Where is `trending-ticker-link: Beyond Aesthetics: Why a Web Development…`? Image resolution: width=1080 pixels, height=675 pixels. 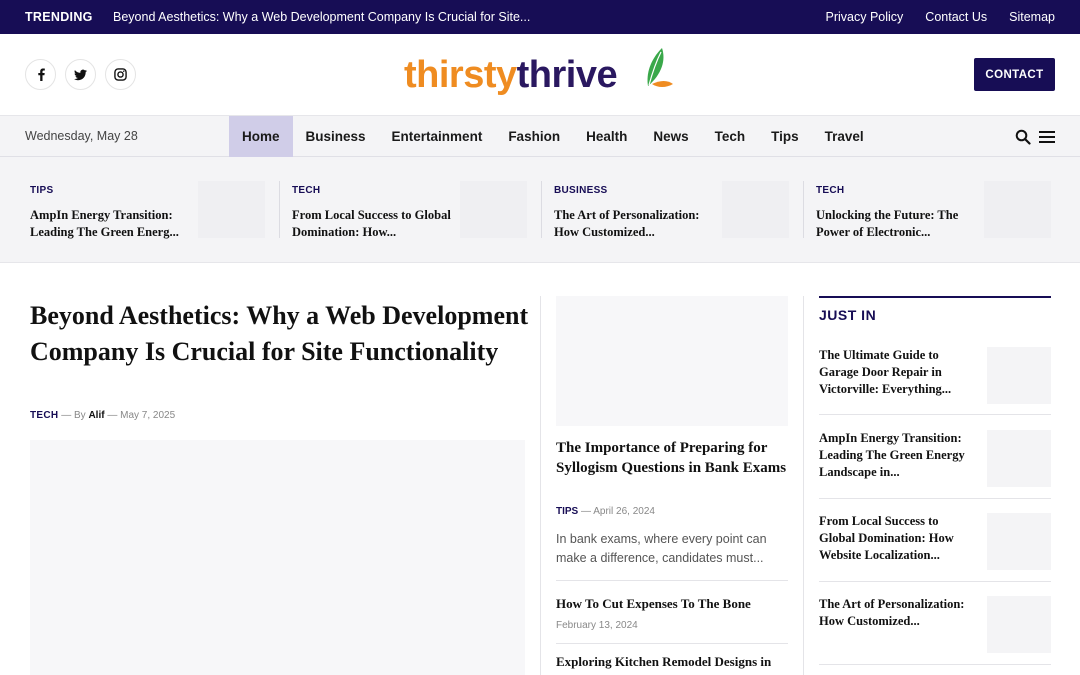
trending-ticker-link: Beyond Aesthetics: Why a Web Development… is located at coordinates (321, 17).